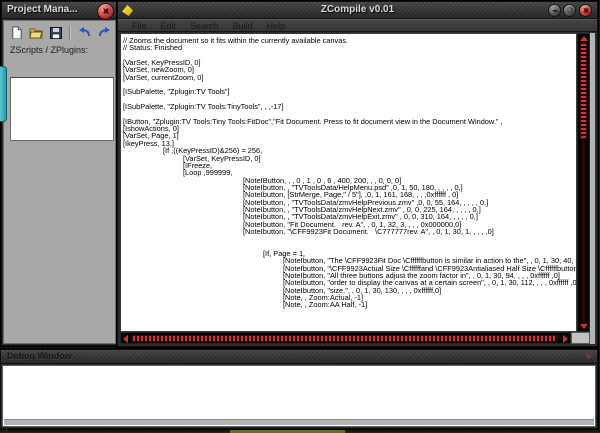 The height and width of the screenshot is (433, 600). I want to click on maximize-glyph: □, so click(569, 10).